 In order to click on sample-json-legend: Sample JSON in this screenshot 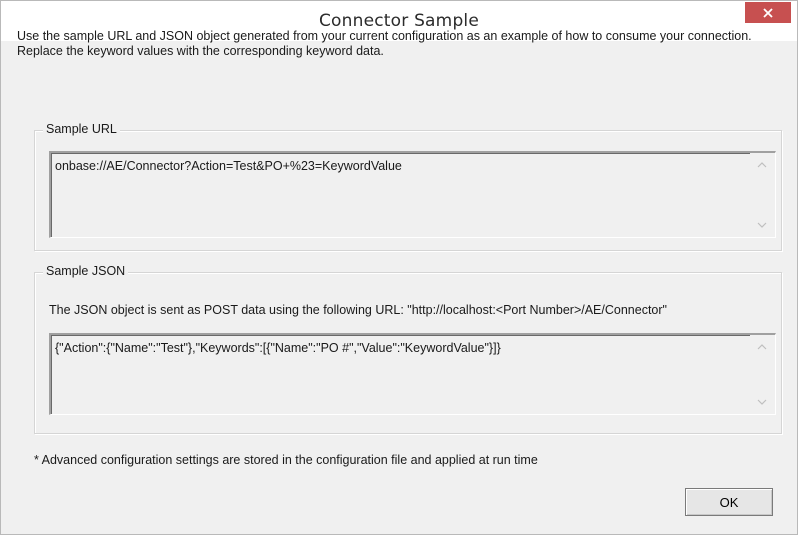, I will do `click(86, 271)`.